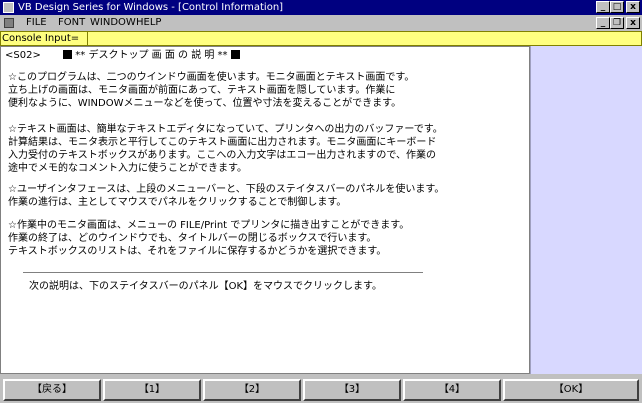 This screenshot has width=642, height=403. I want to click on monitor-panel, so click(586, 210).